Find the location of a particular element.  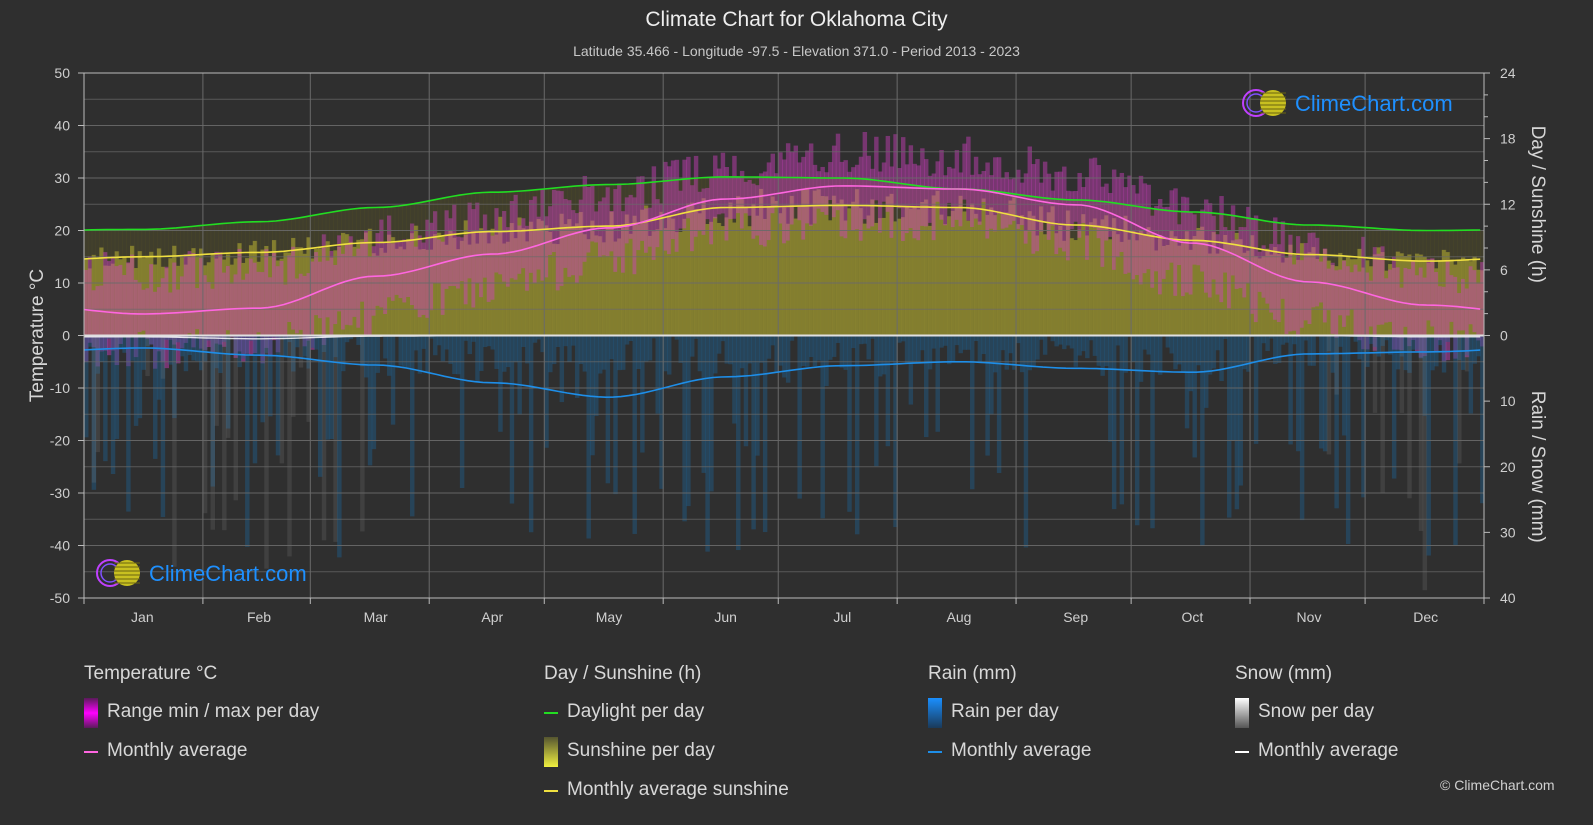

logo-sun-icon is located at coordinates (127, 573).